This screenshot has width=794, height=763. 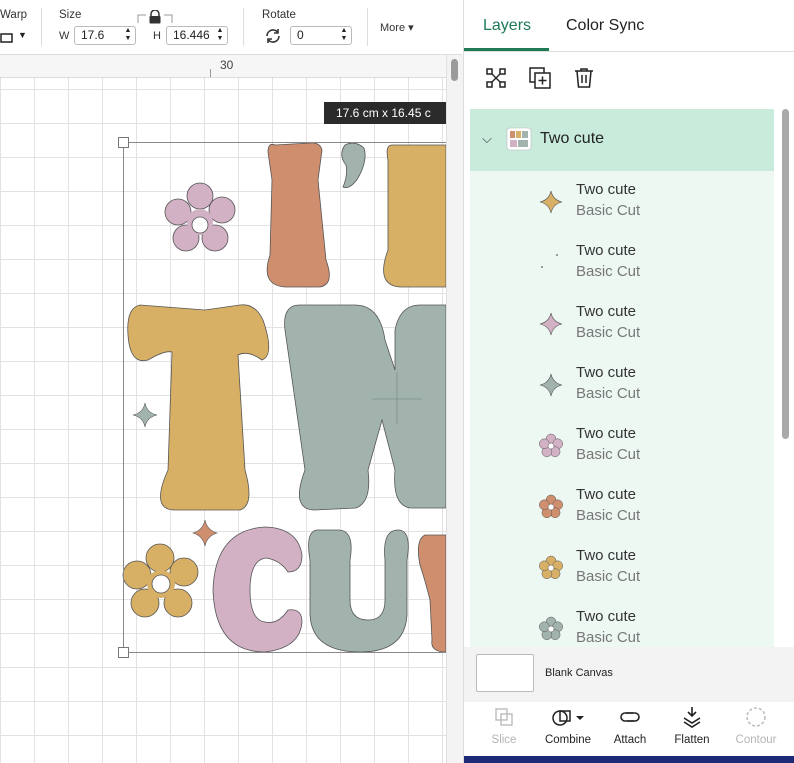 What do you see at coordinates (629, 759) in the screenshot?
I see `bottom-bar` at bounding box center [629, 759].